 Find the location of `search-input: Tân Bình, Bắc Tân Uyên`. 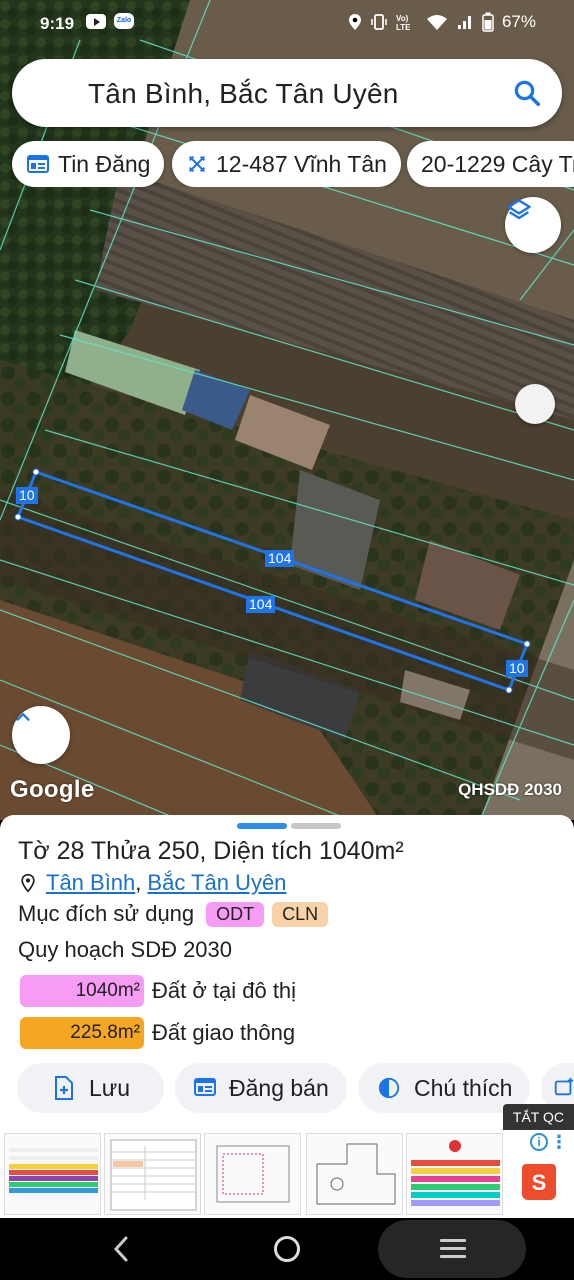

search-input: Tân Bình, Bắc Tân Uyên is located at coordinates (243, 94).